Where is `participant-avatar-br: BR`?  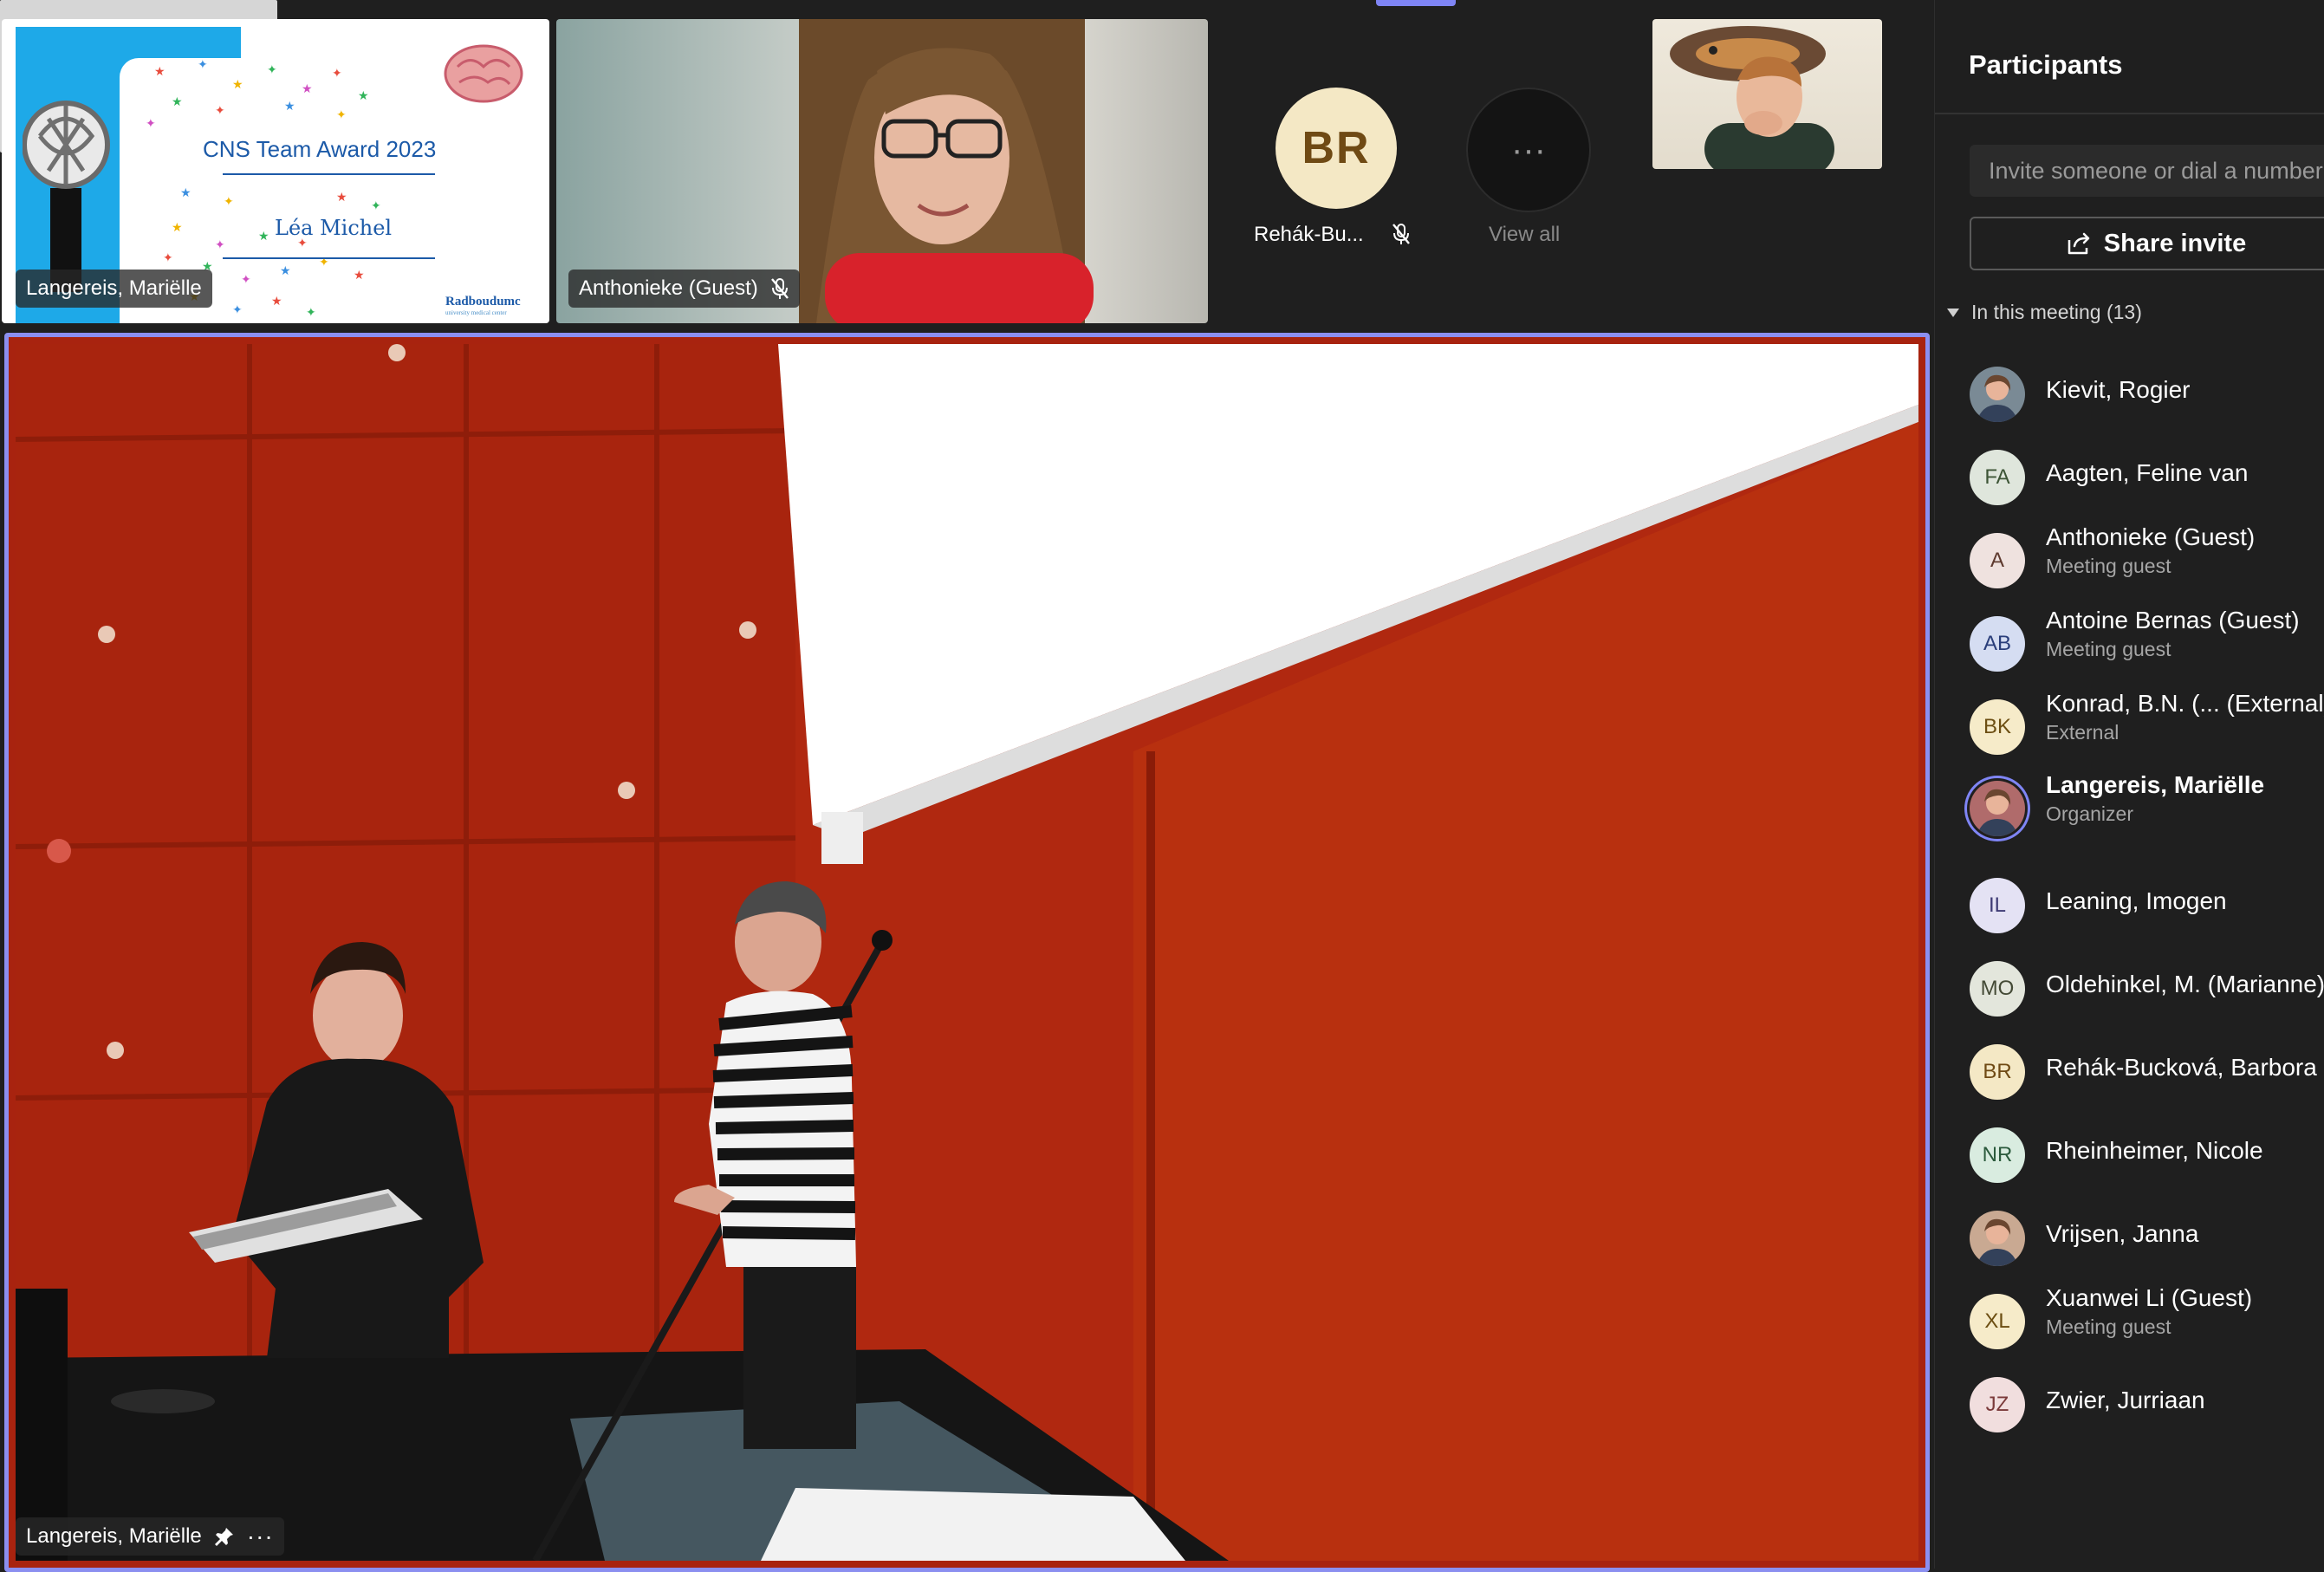 participant-avatar-br: BR is located at coordinates (1336, 149).